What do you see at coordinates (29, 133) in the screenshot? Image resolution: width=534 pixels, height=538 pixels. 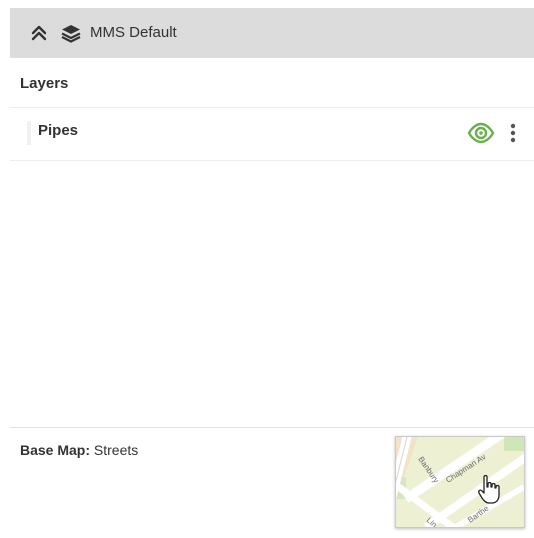 I see `drag-handle` at bounding box center [29, 133].